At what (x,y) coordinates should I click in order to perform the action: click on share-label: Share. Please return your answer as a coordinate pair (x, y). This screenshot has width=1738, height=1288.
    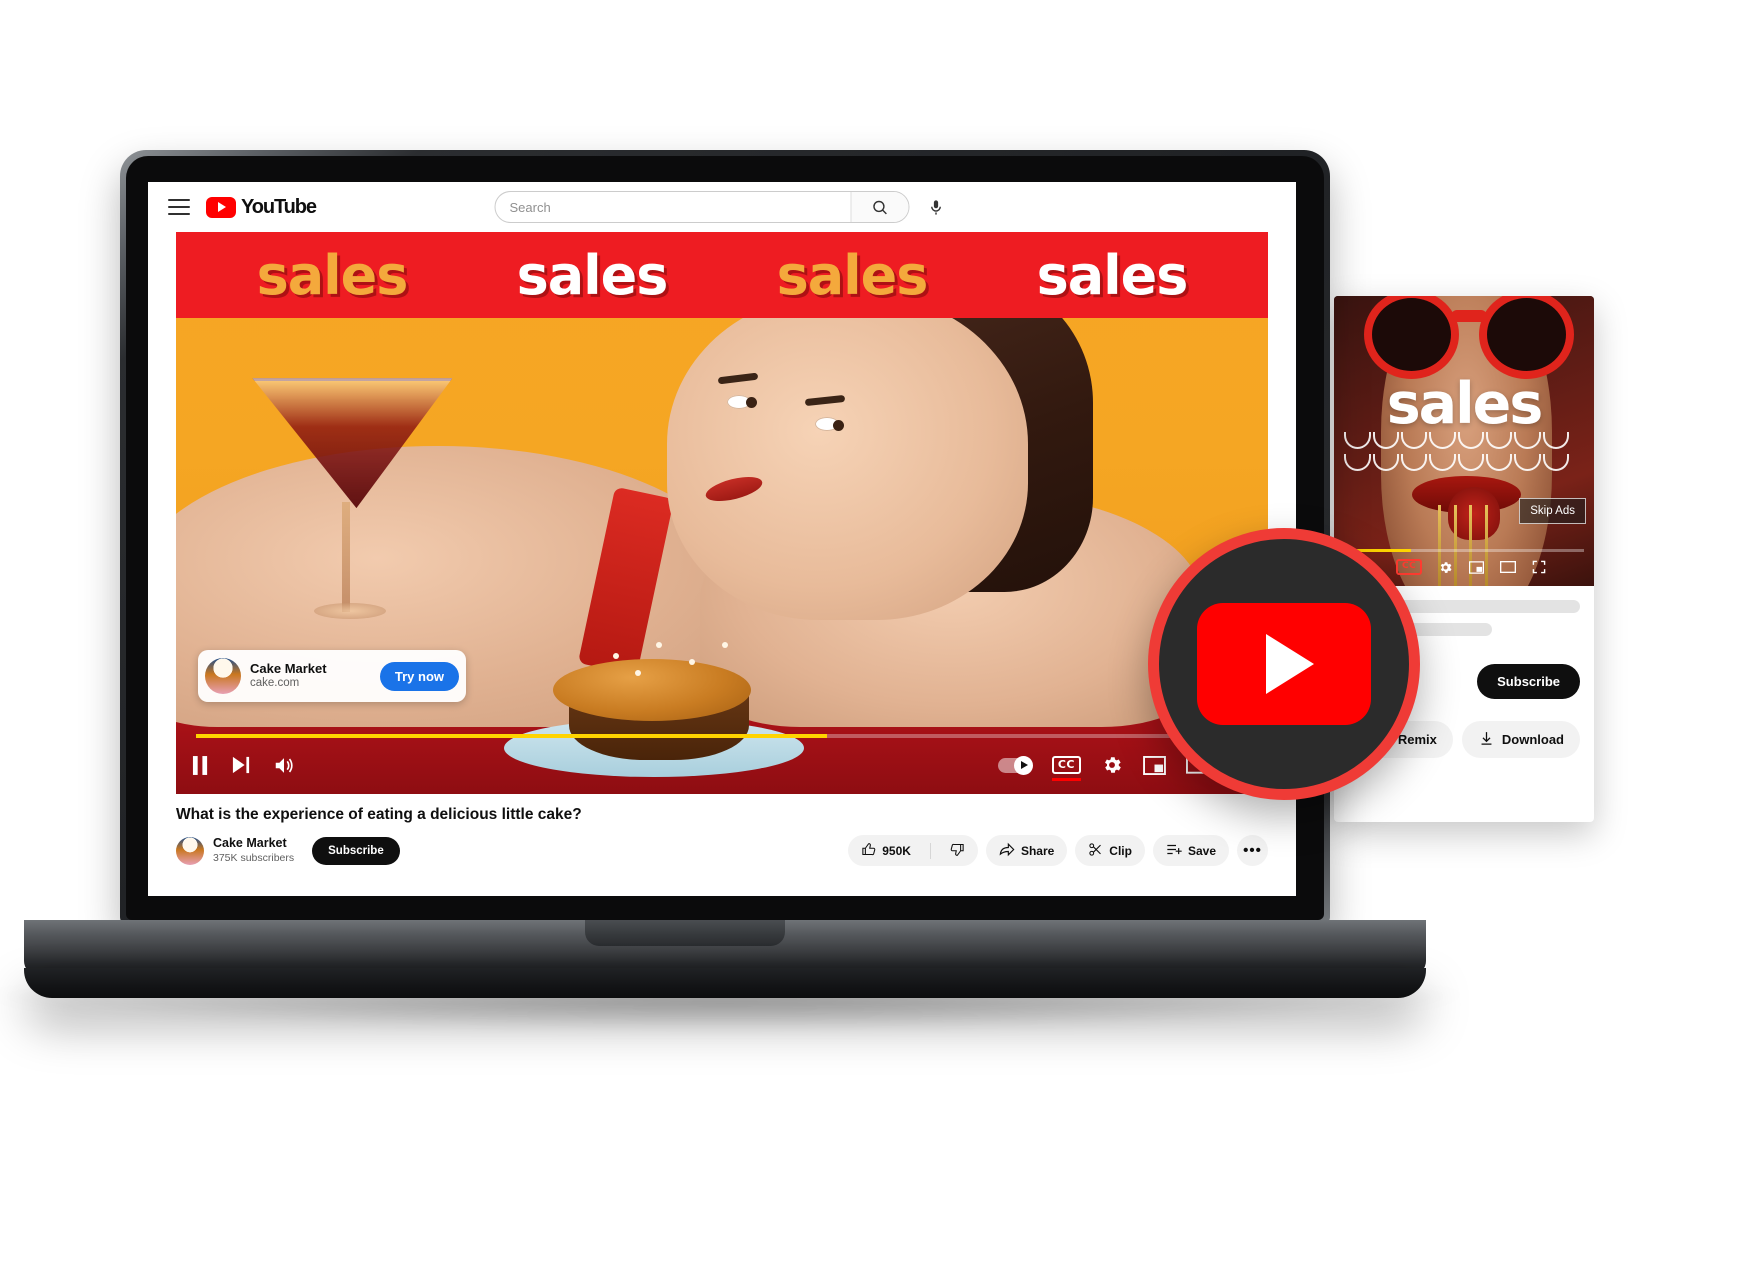
    Looking at the image, I should click on (1037, 850).